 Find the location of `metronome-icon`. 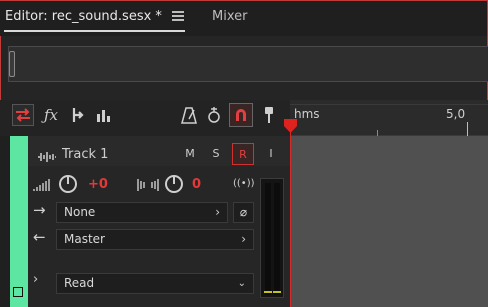

metronome-icon is located at coordinates (189, 115).